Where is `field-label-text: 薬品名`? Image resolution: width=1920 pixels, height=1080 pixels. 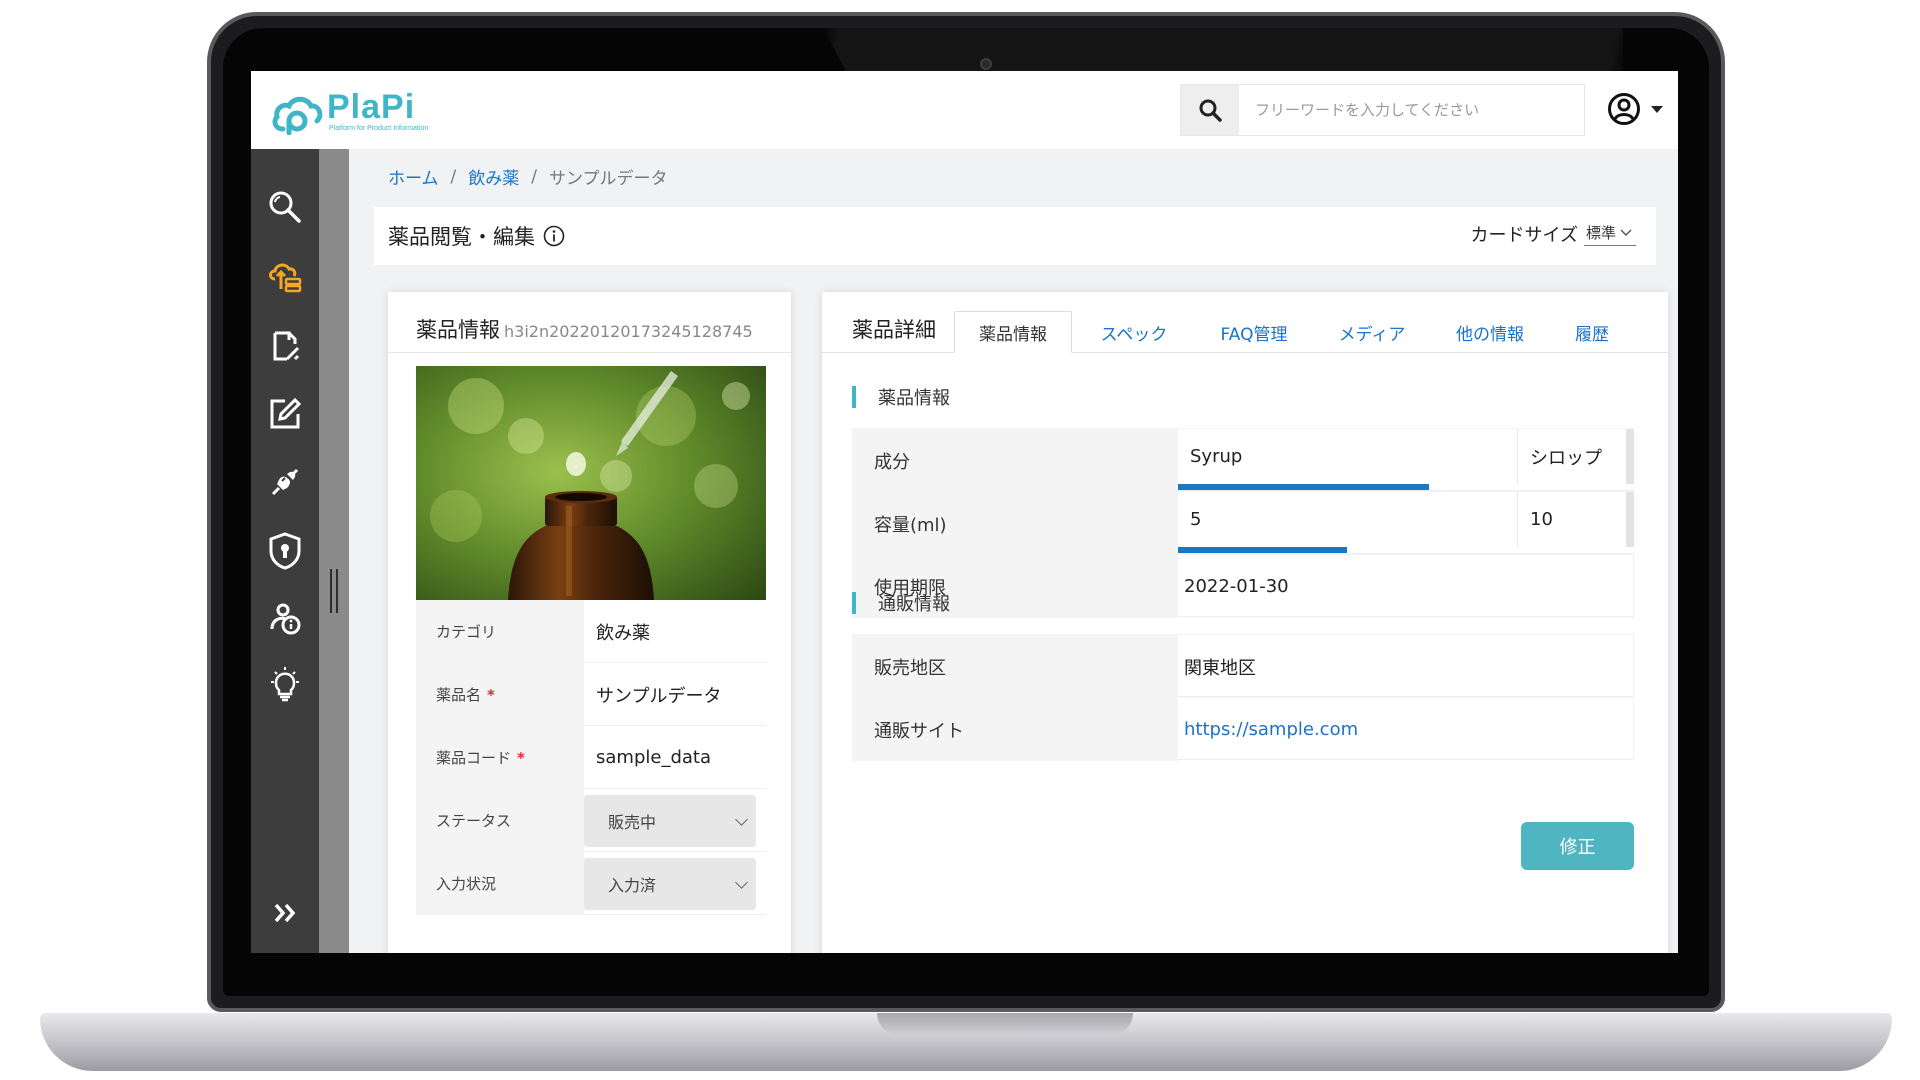 field-label-text: 薬品名 is located at coordinates (459, 695).